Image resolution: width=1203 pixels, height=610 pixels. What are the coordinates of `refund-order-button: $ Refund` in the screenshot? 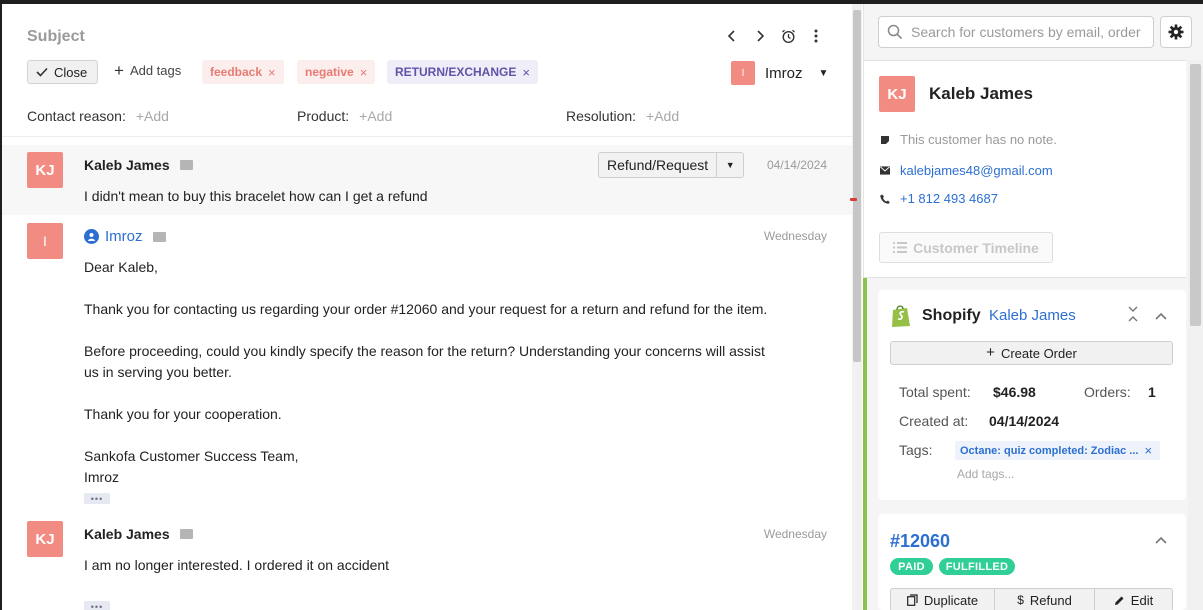 It's located at (1045, 599).